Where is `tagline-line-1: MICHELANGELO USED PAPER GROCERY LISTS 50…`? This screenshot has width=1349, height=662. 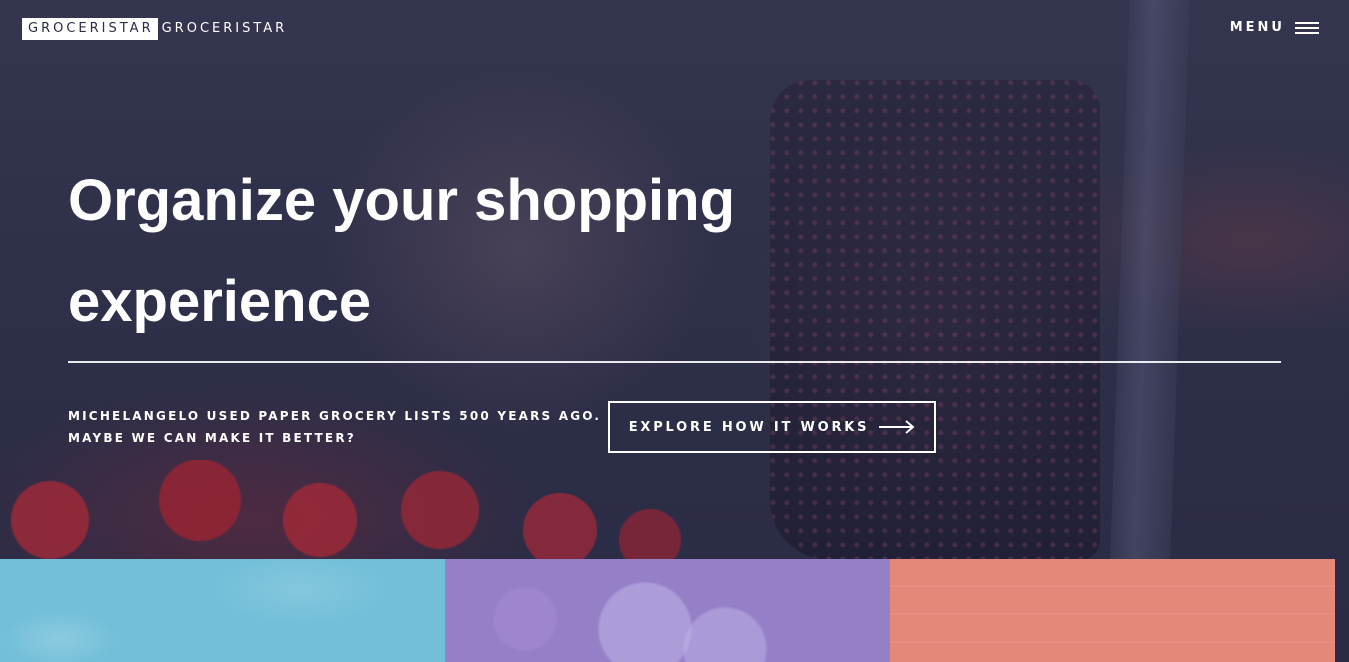
tagline-line-1: MICHELANGELO USED PAPER GROCERY LISTS 50… is located at coordinates (335, 416).